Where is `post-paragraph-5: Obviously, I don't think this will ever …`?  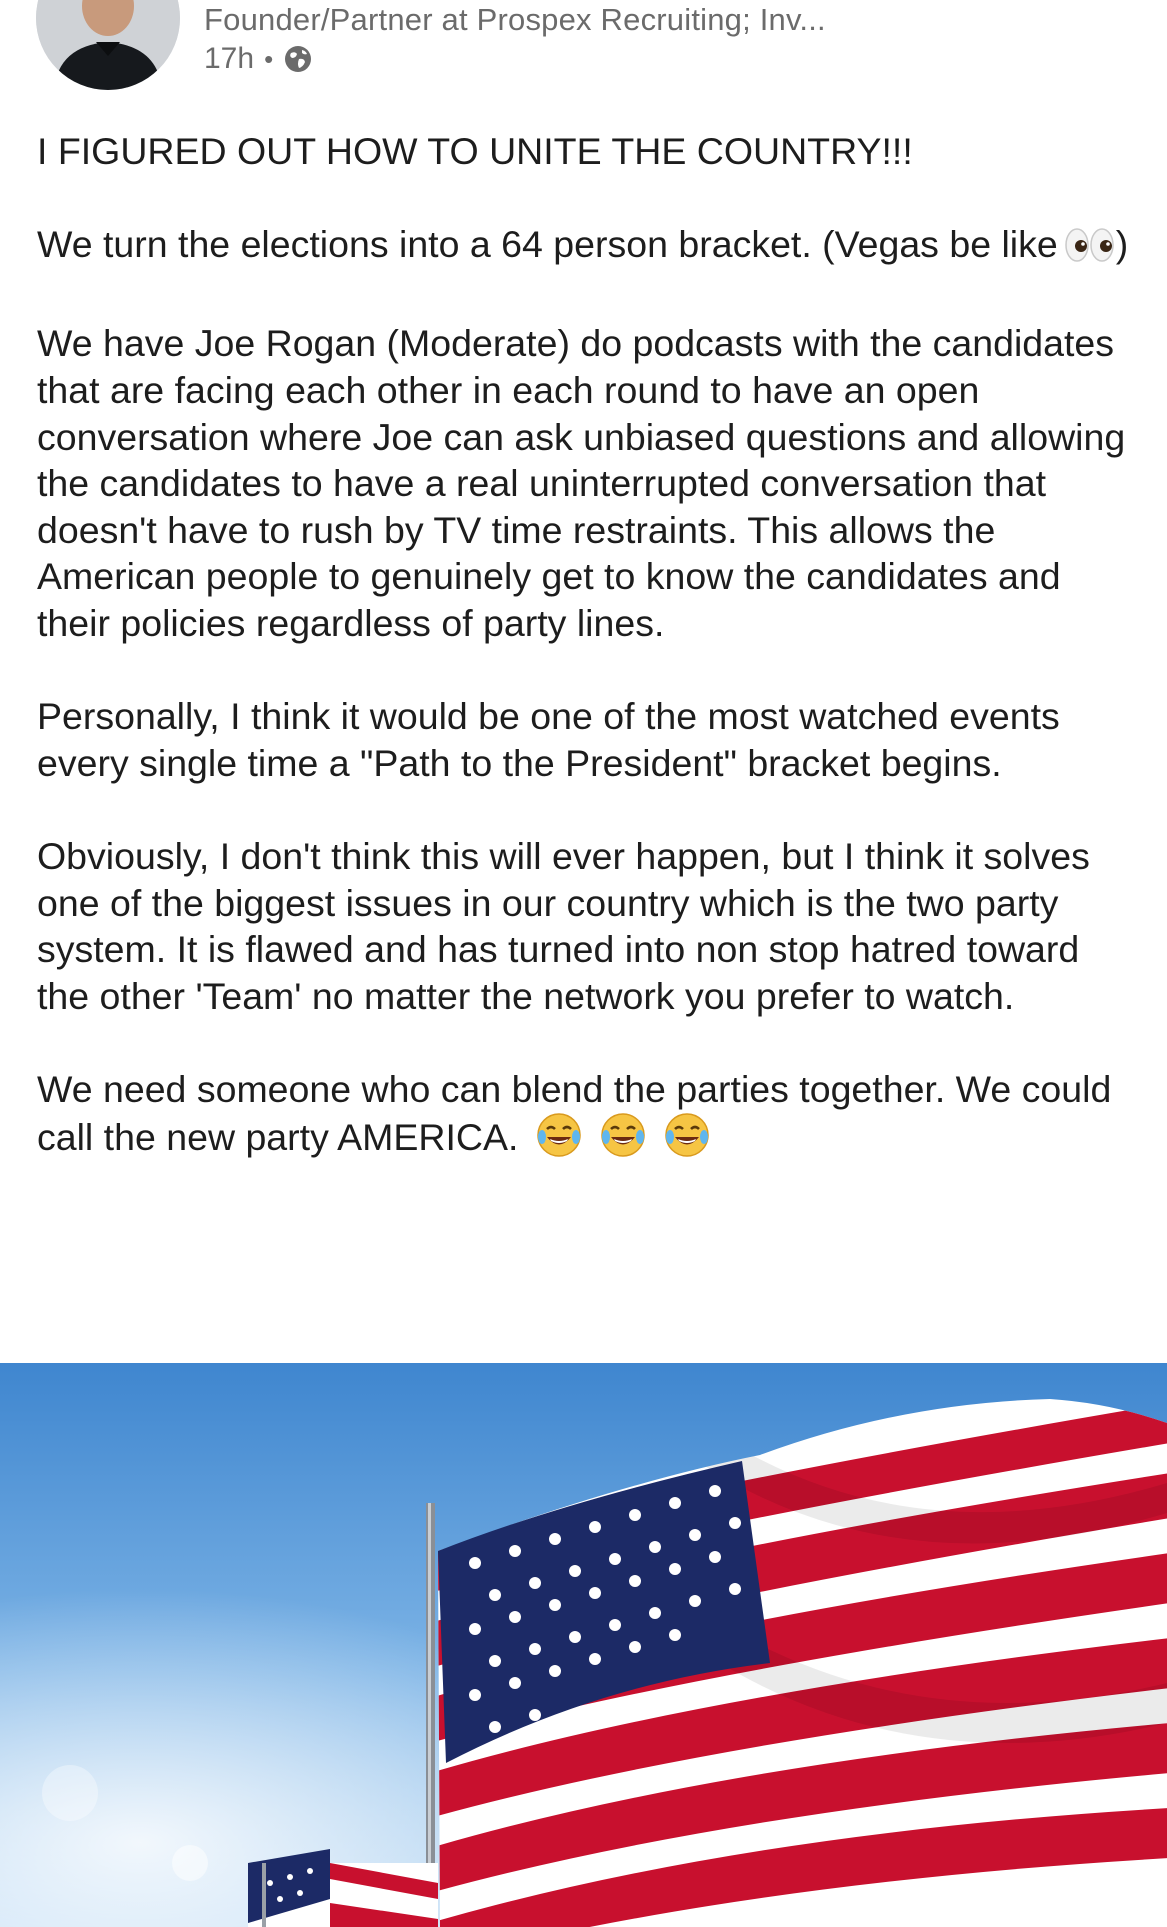
post-paragraph-5: Obviously, I don't think this will ever … is located at coordinates (587, 926).